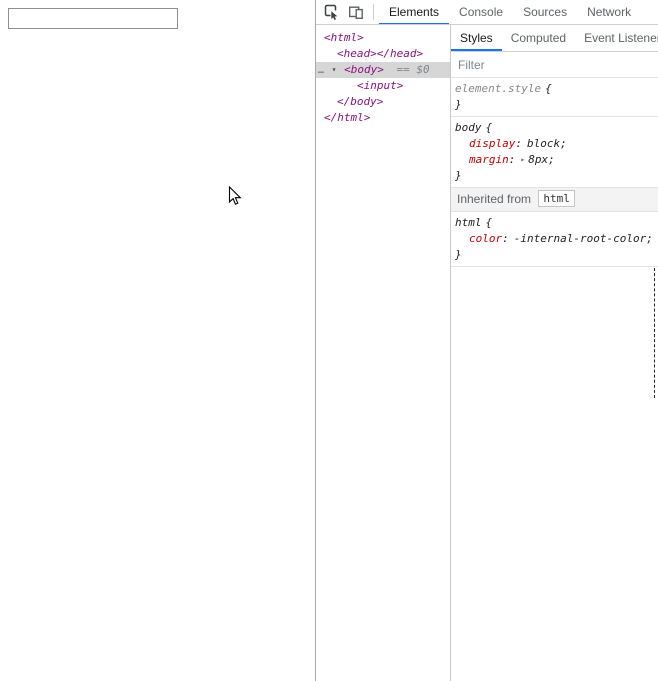  What do you see at coordinates (546, 143) in the screenshot?
I see `property-value: block;` at bounding box center [546, 143].